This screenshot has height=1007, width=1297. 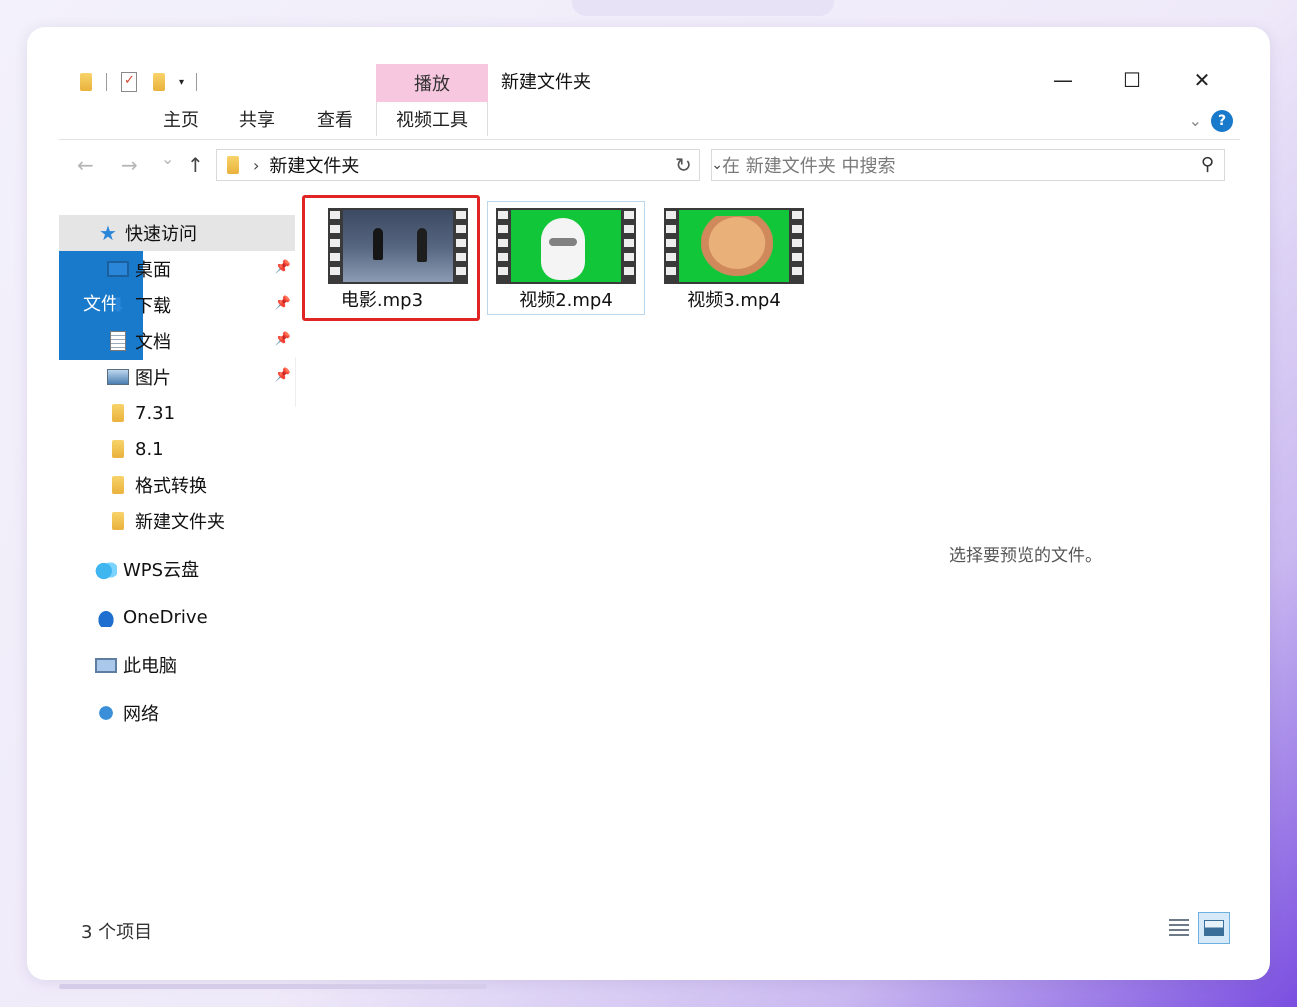 What do you see at coordinates (153, 342) in the screenshot?
I see `sidebar-item-label: 文档` at bounding box center [153, 342].